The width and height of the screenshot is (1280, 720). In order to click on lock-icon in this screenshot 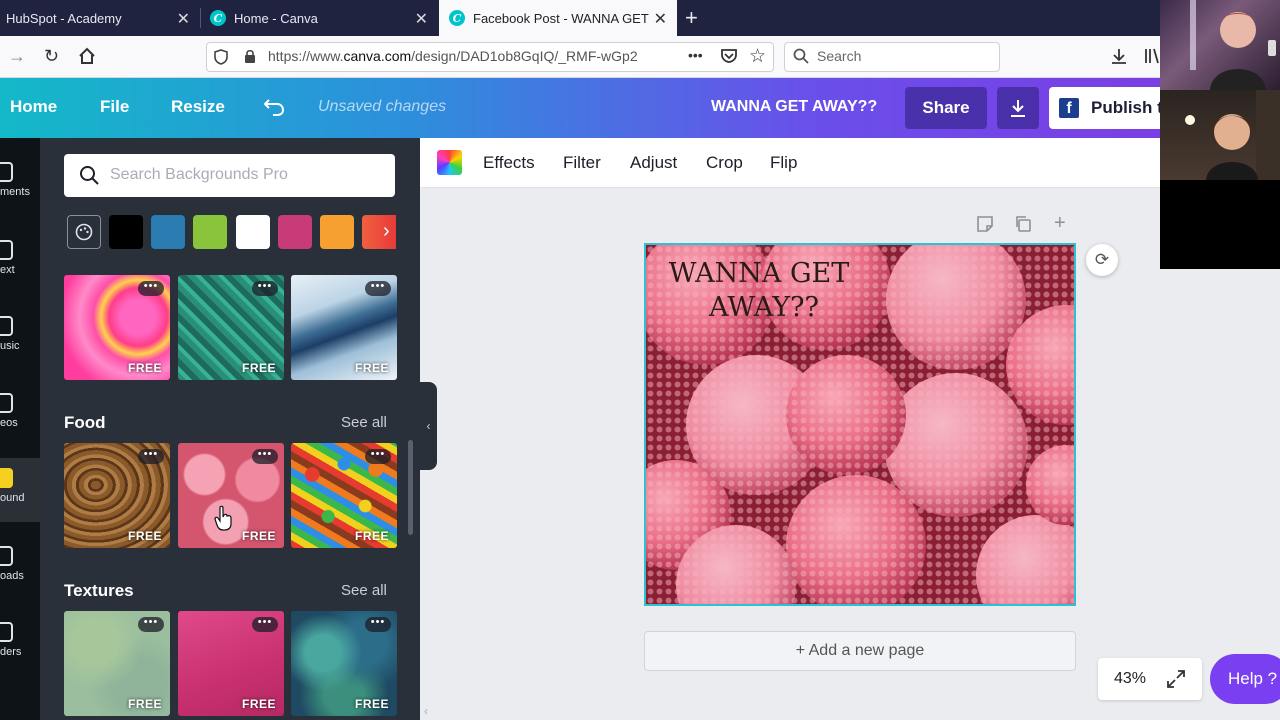, I will do `click(250, 59)`.